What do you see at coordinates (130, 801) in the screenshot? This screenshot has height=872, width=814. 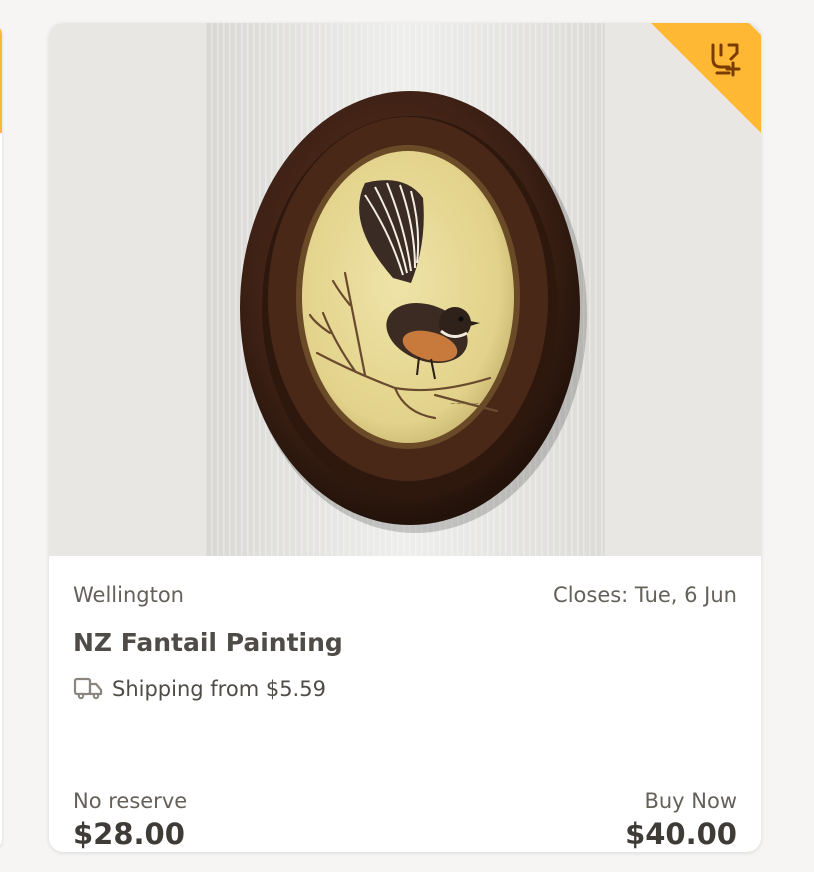 I see `reserve-status-label: No reserve` at bounding box center [130, 801].